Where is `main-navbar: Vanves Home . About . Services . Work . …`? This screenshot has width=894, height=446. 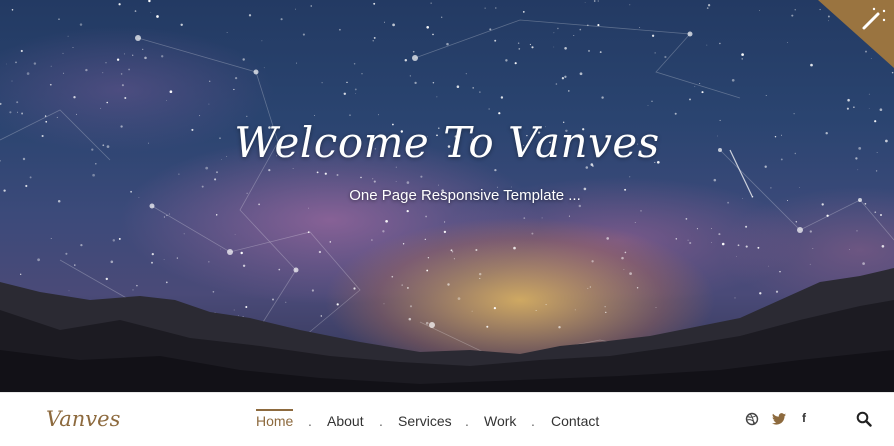 main-navbar: Vanves Home . About . Services . Work . … is located at coordinates (447, 418).